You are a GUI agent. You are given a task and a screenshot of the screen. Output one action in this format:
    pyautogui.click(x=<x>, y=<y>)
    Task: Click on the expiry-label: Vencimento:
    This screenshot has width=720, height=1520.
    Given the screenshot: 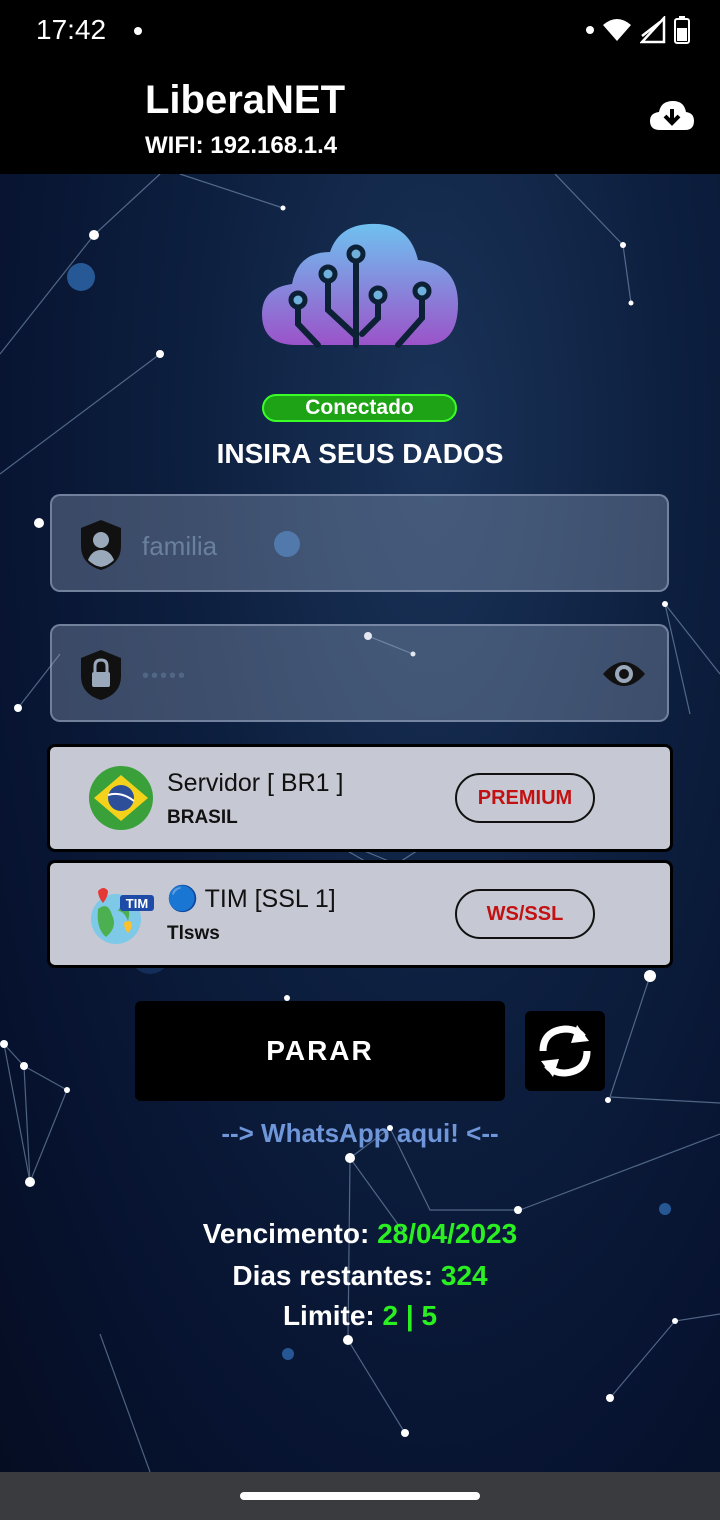 What is the action you would take?
    pyautogui.click(x=286, y=1233)
    